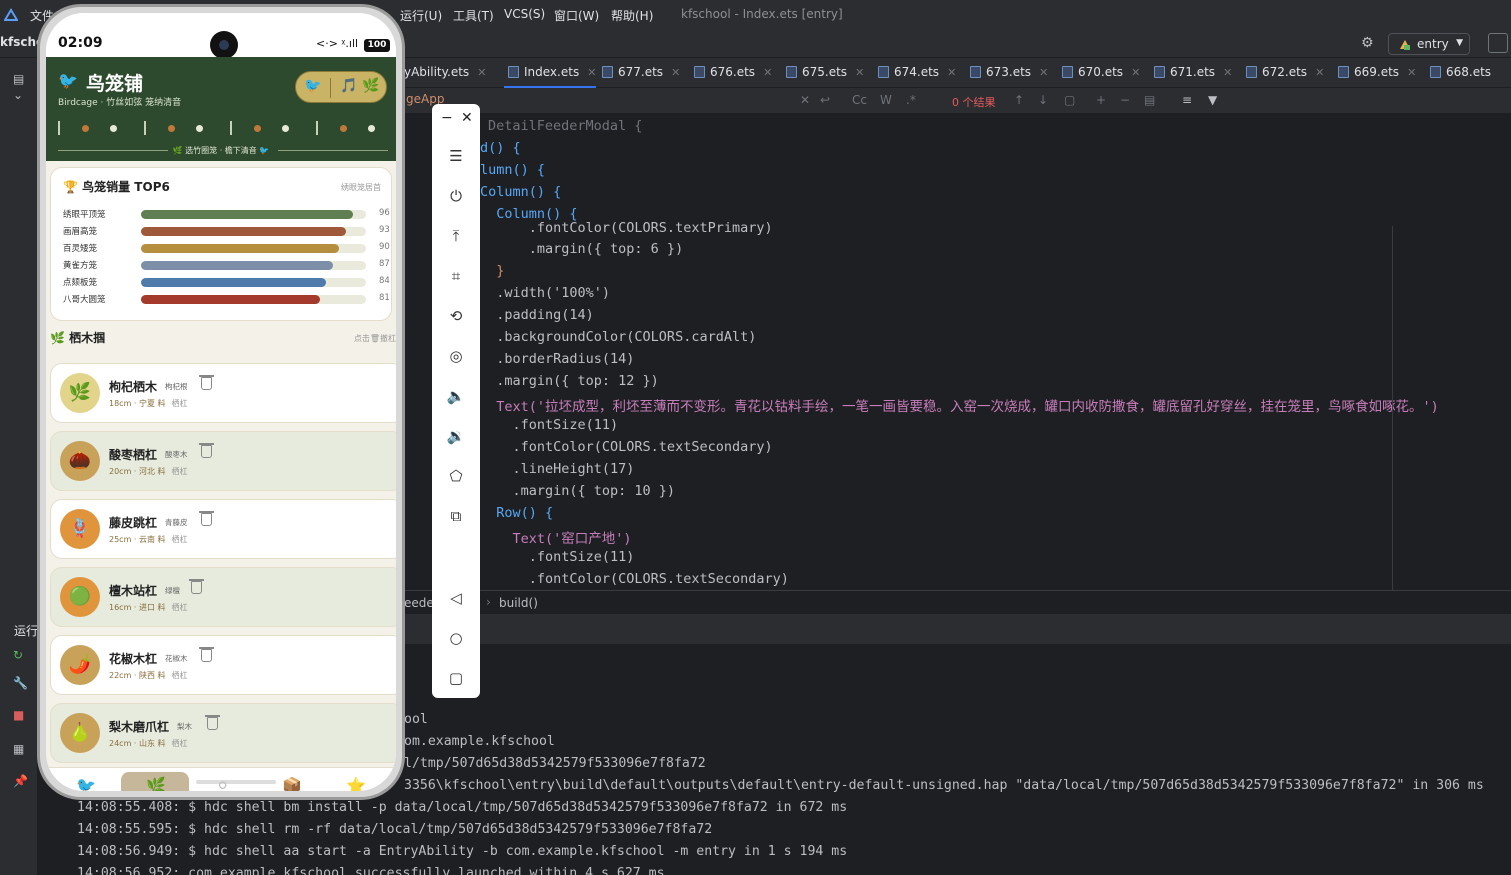  I want to click on nav-leaf-icon: 🌿, so click(156, 783).